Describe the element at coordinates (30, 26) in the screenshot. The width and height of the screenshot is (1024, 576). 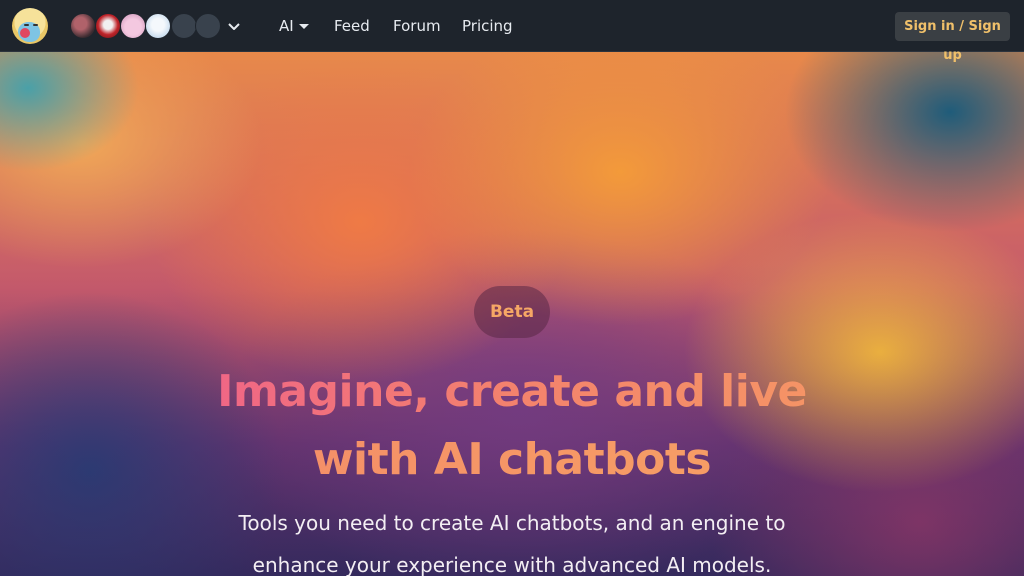
I see `site-logo` at that location.